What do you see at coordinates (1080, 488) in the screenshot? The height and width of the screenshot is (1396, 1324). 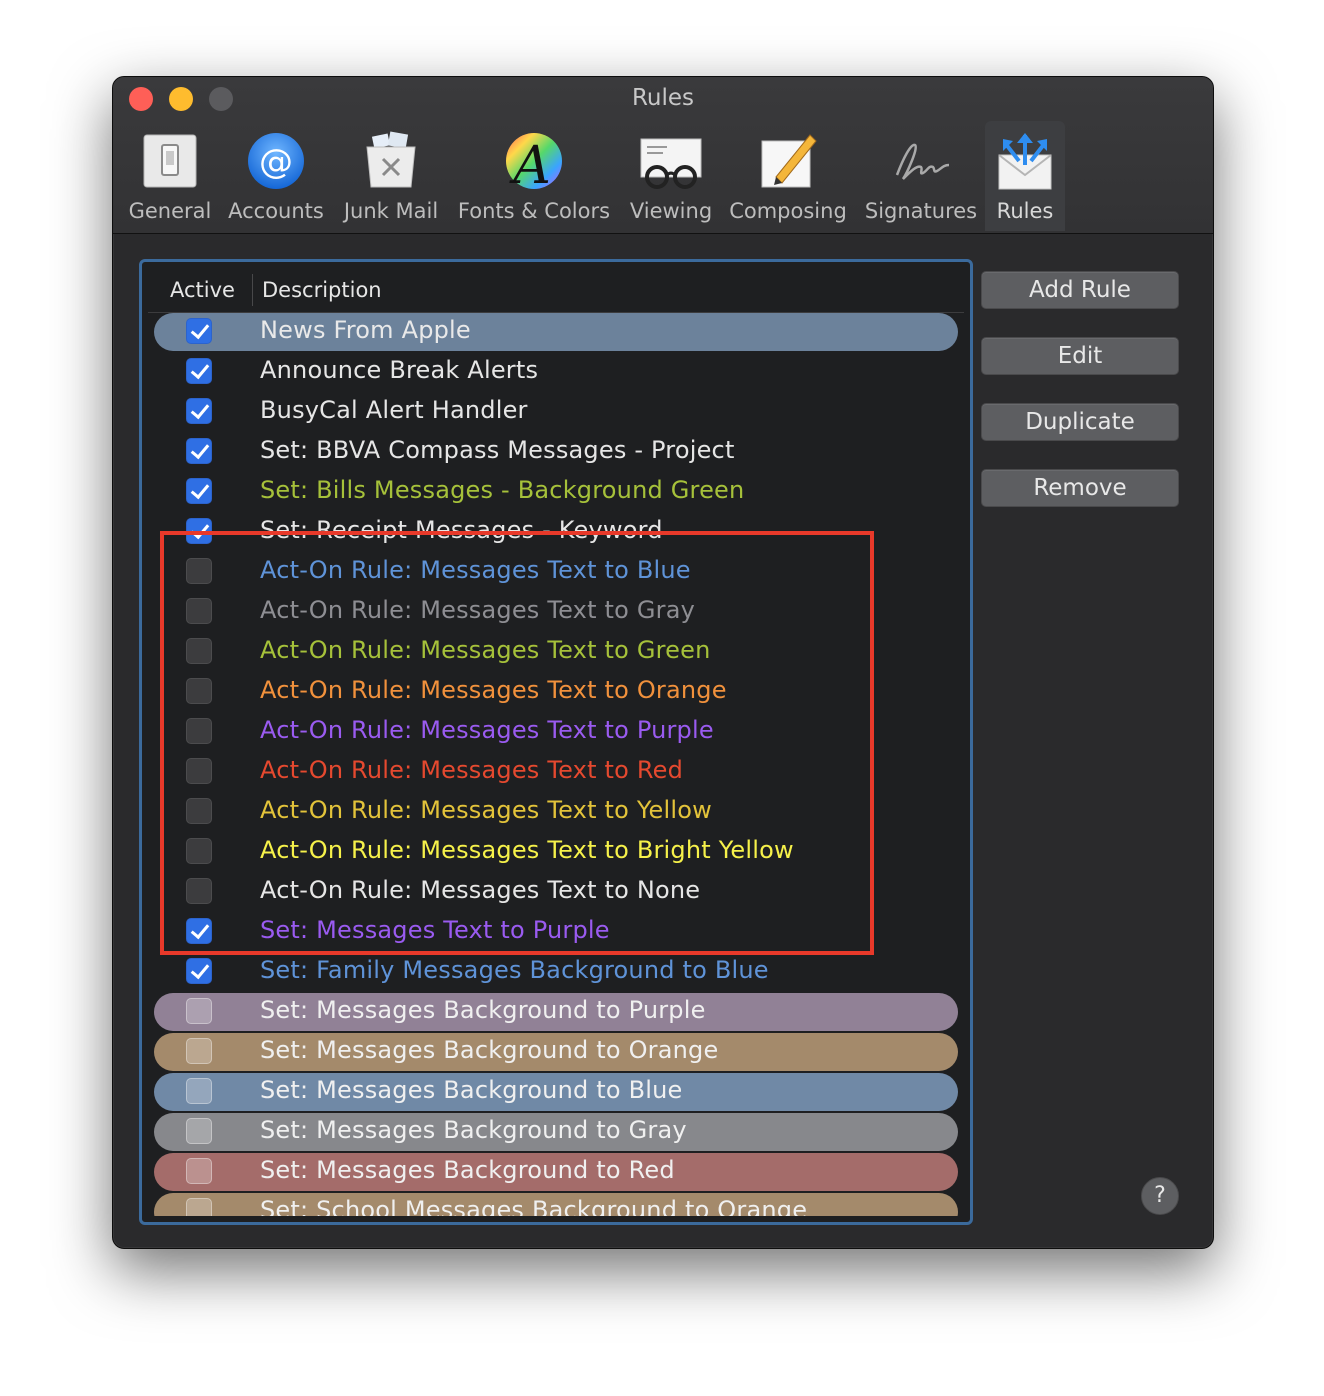 I see `remove-button: Remove` at bounding box center [1080, 488].